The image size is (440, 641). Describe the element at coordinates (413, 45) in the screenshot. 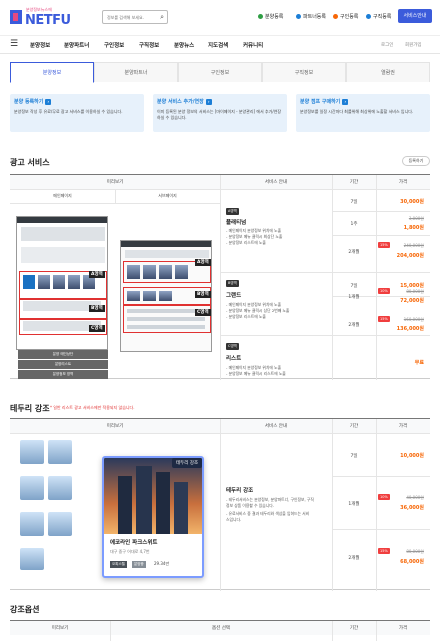

I see `signup-link: 회원가입` at that location.